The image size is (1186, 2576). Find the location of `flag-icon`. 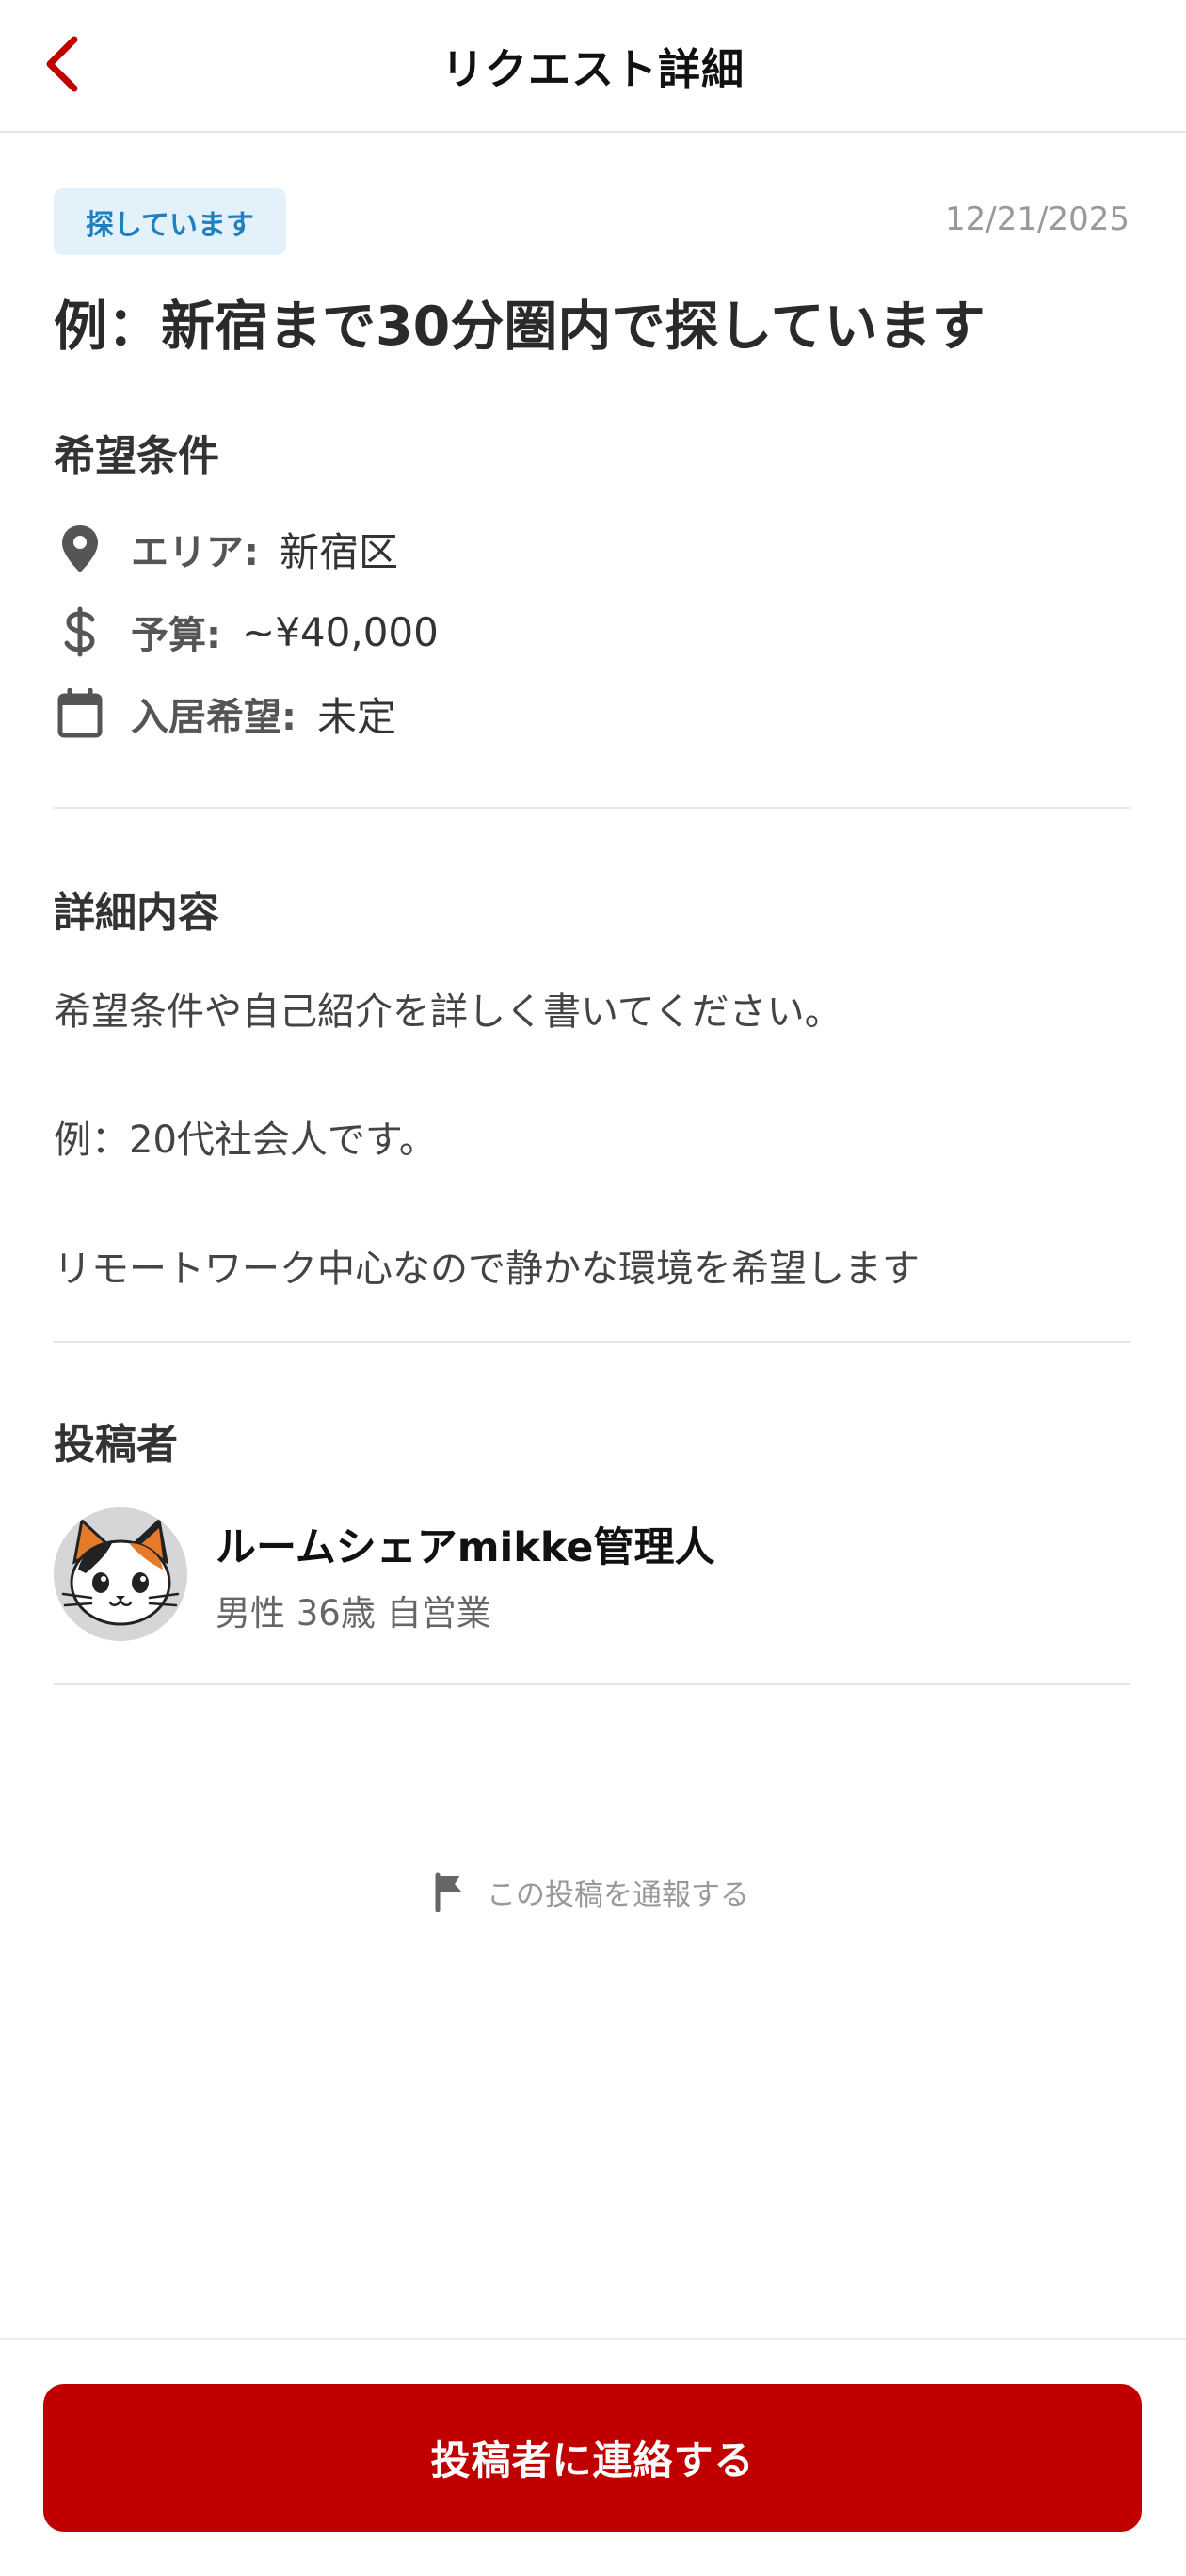

flag-icon is located at coordinates (449, 1891).